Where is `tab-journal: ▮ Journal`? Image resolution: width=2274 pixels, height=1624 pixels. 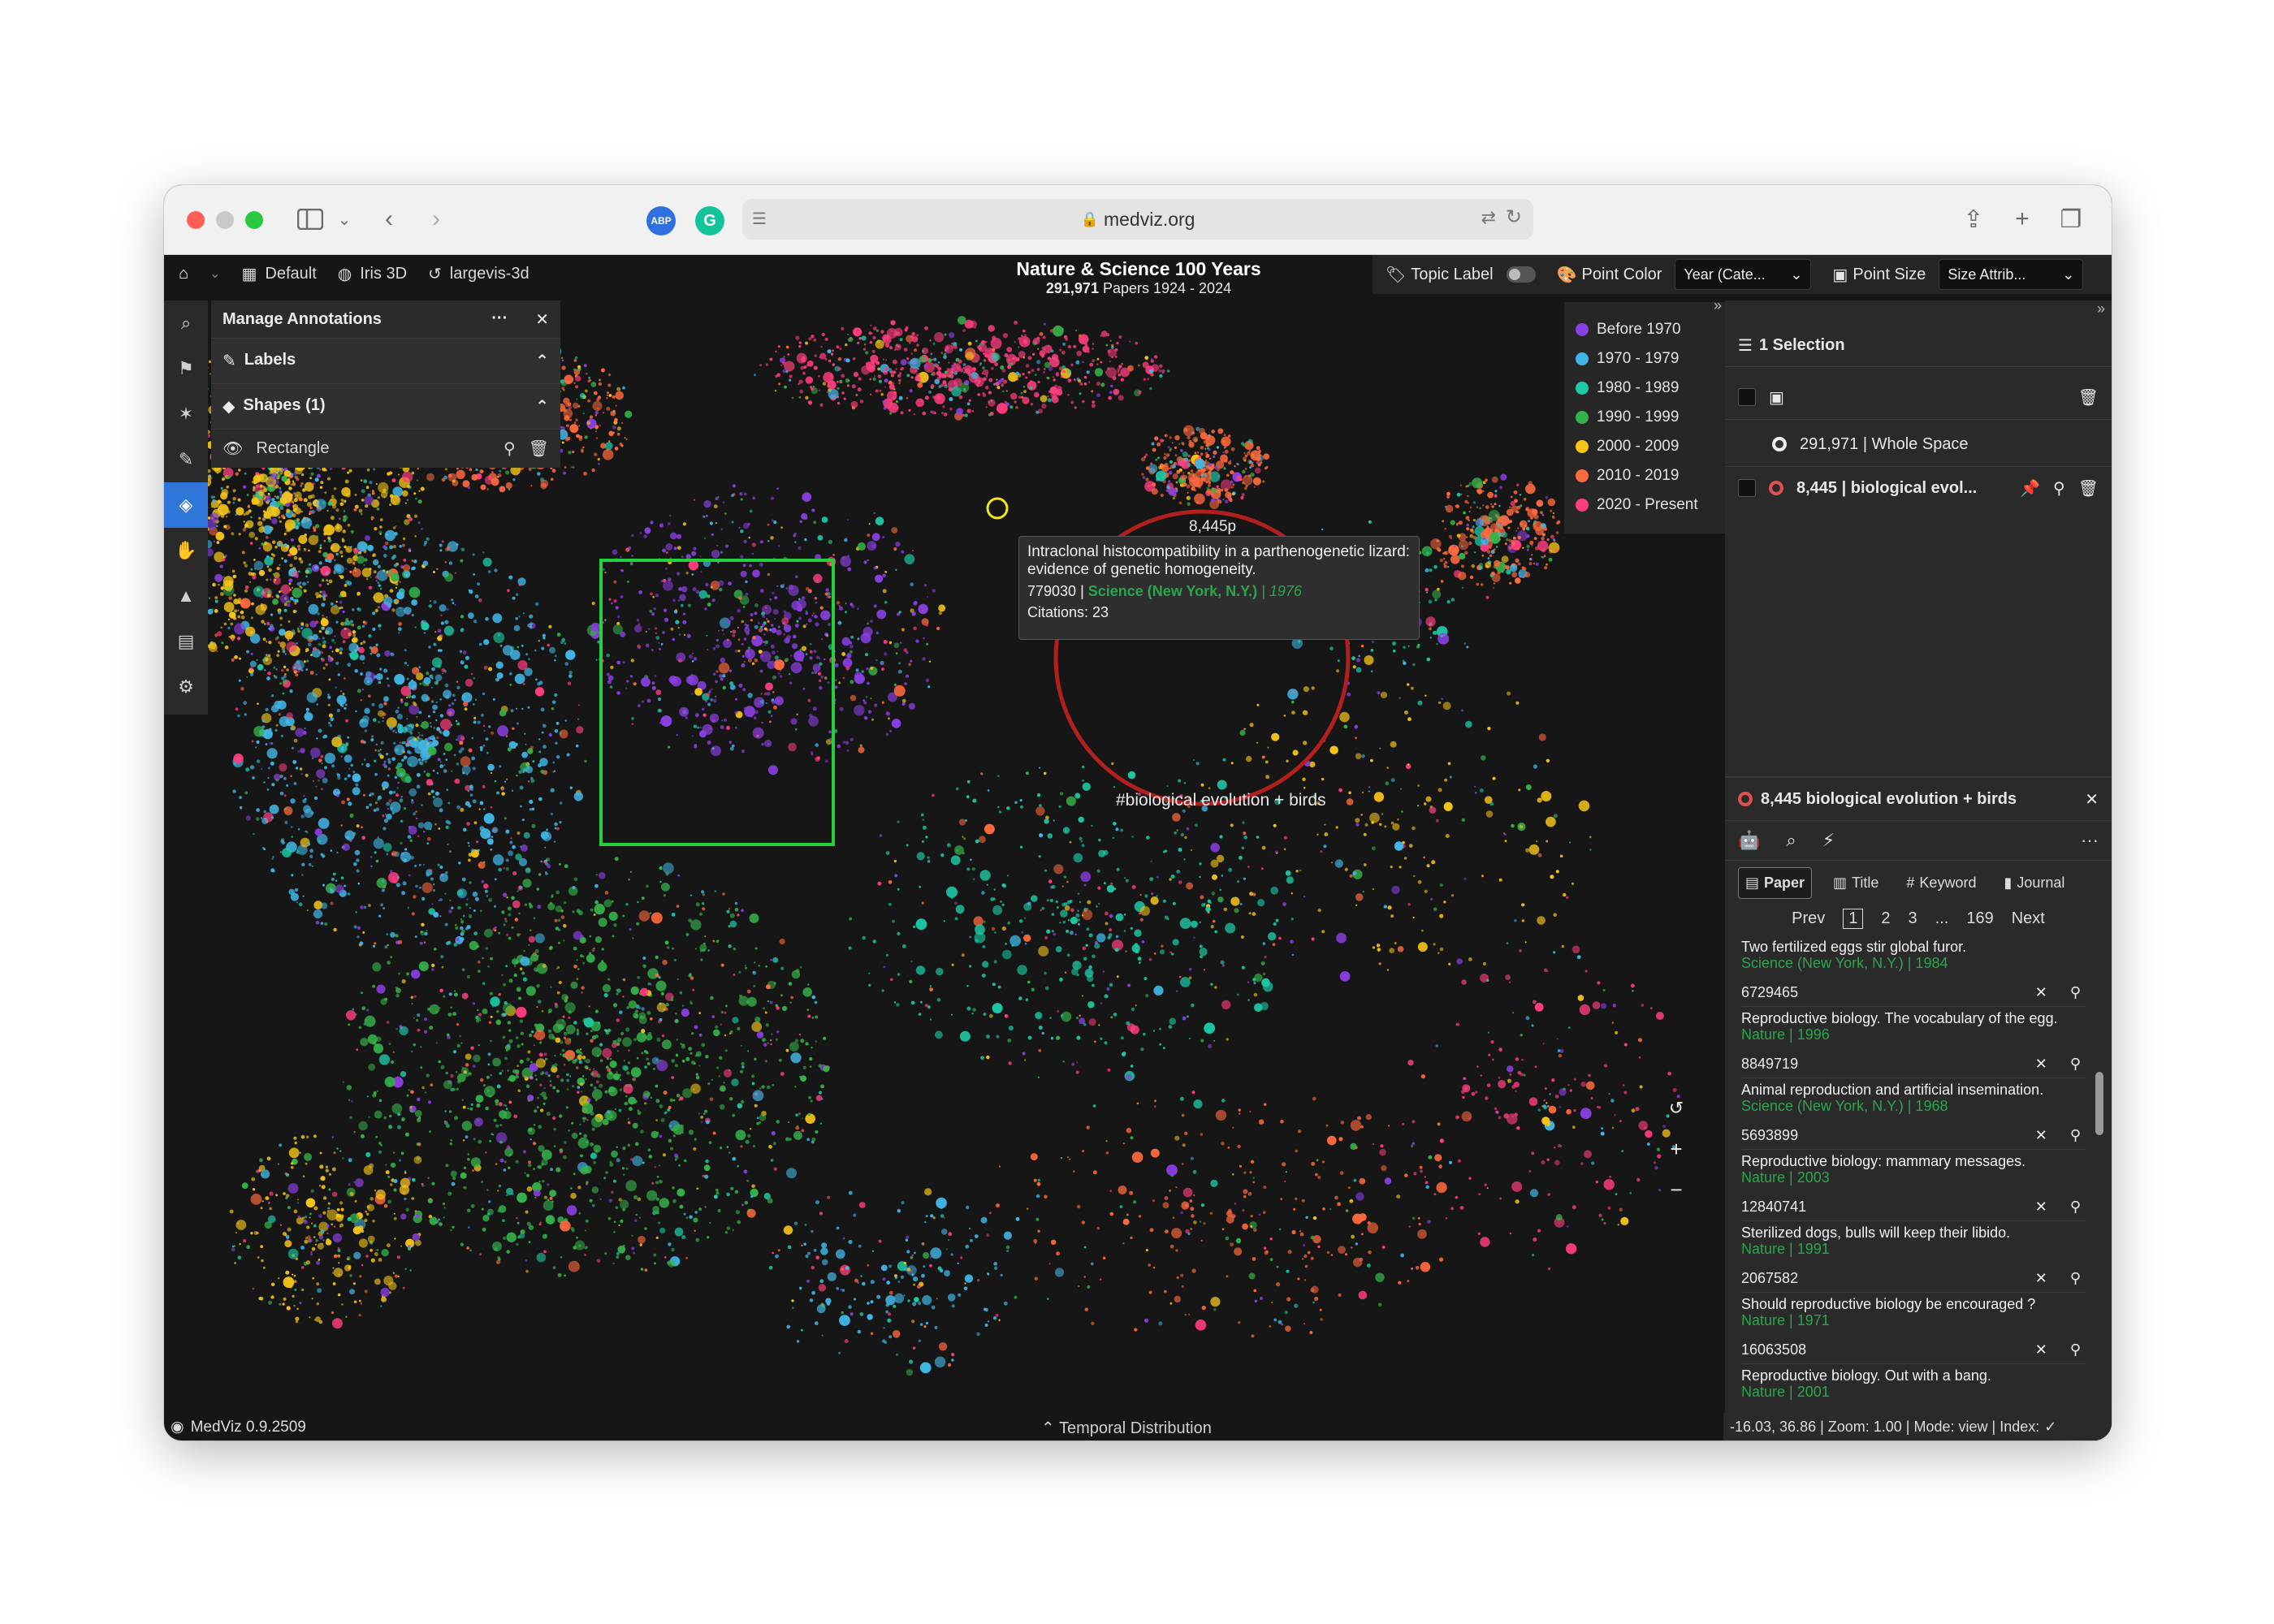 tab-journal: ▮ Journal is located at coordinates (2034, 883).